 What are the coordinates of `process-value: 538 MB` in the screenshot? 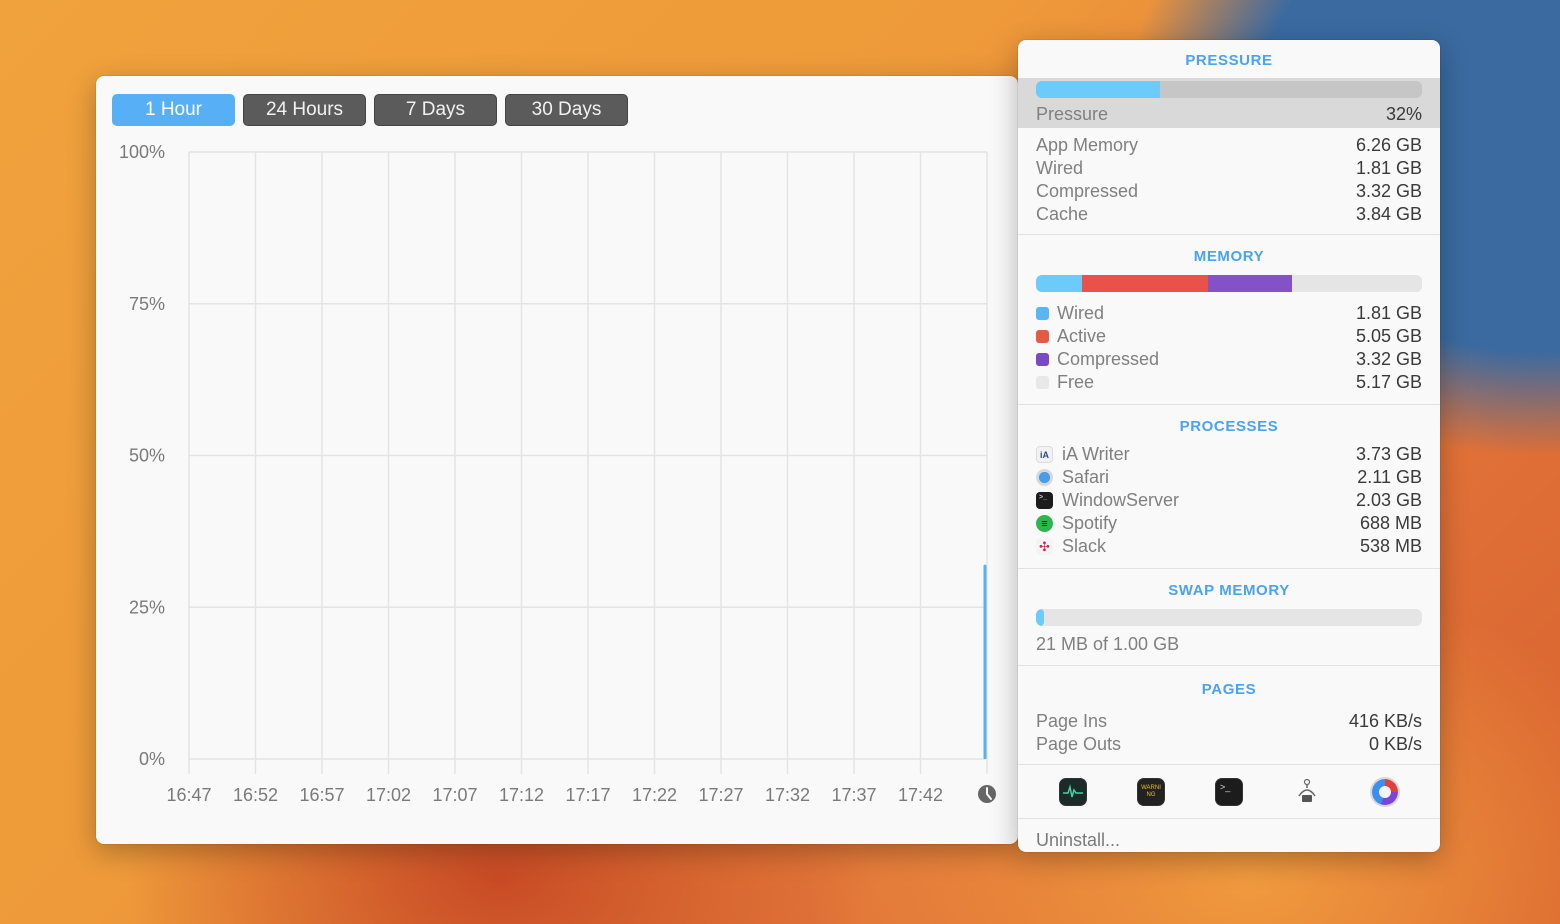 It's located at (1390, 546).